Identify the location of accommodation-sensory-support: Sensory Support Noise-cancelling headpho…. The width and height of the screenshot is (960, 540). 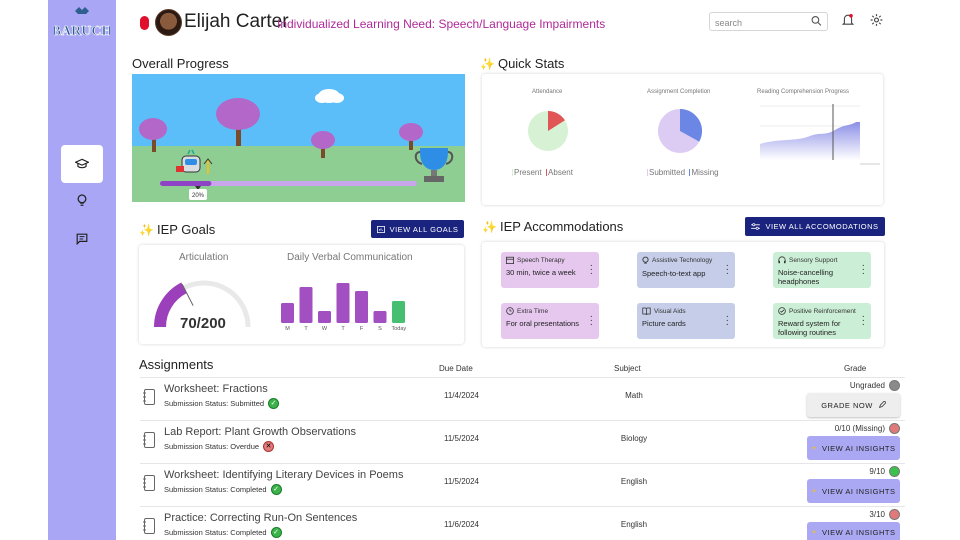
(822, 270).